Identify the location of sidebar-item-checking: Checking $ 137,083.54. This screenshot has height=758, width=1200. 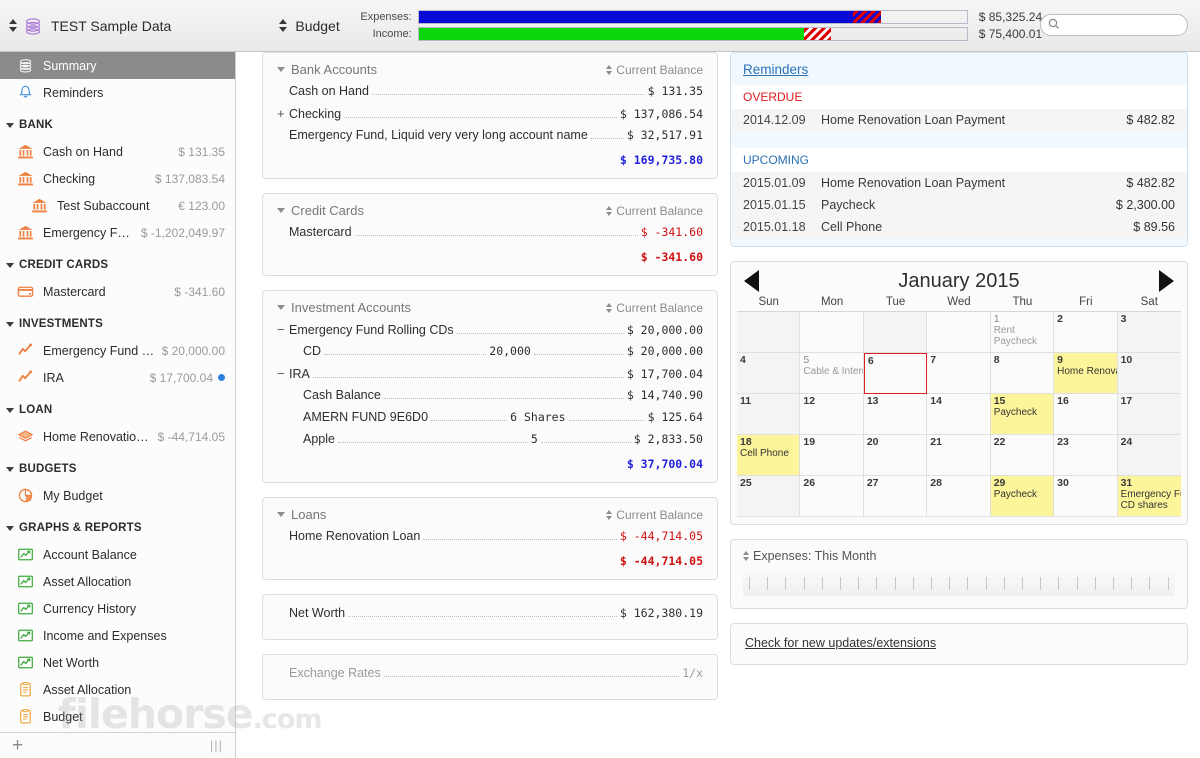
(117, 178).